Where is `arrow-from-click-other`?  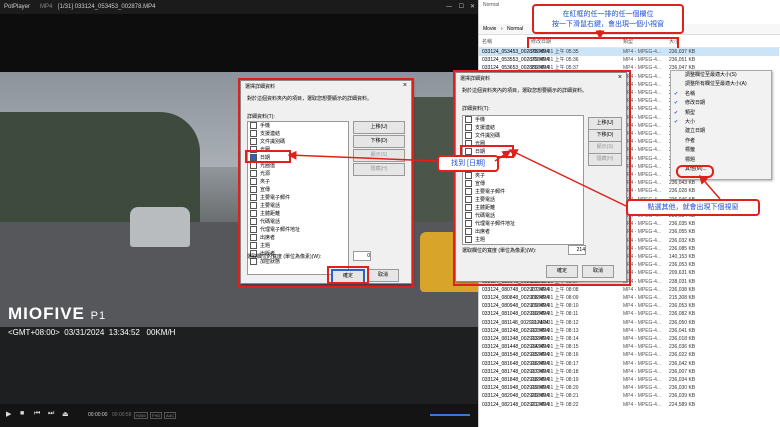 arrow-from-click-other is located at coordinates (567, 178).